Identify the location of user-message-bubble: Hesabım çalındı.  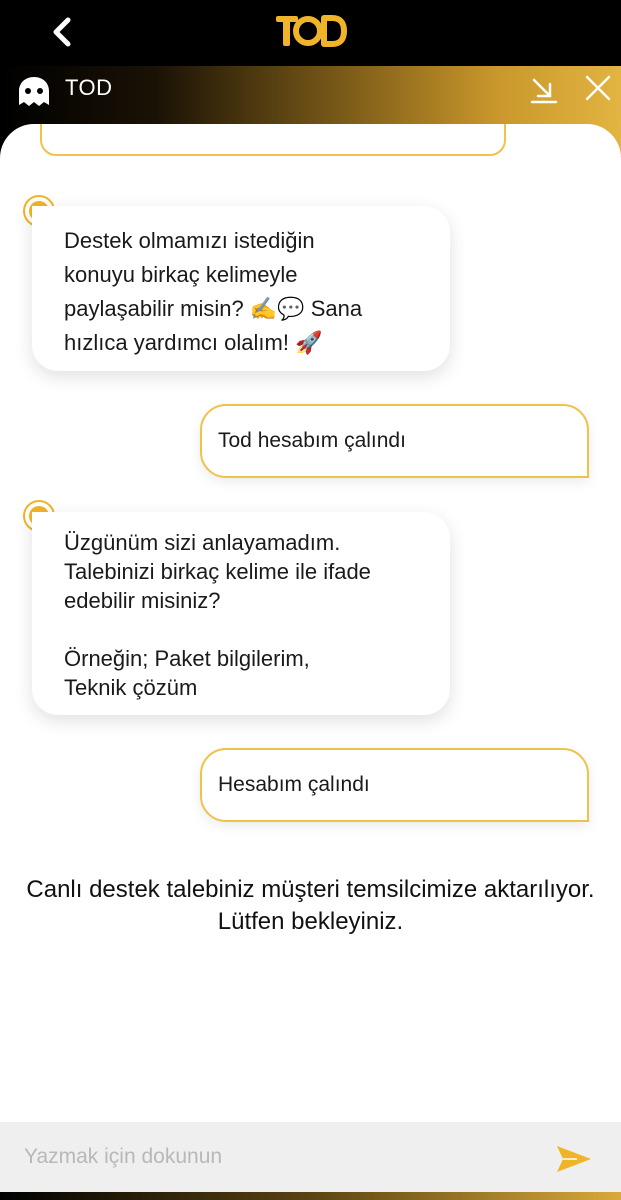
(394, 785).